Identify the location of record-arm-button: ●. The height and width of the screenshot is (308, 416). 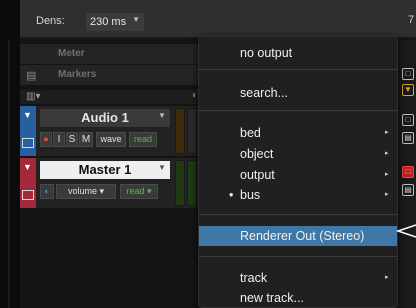
(46, 139).